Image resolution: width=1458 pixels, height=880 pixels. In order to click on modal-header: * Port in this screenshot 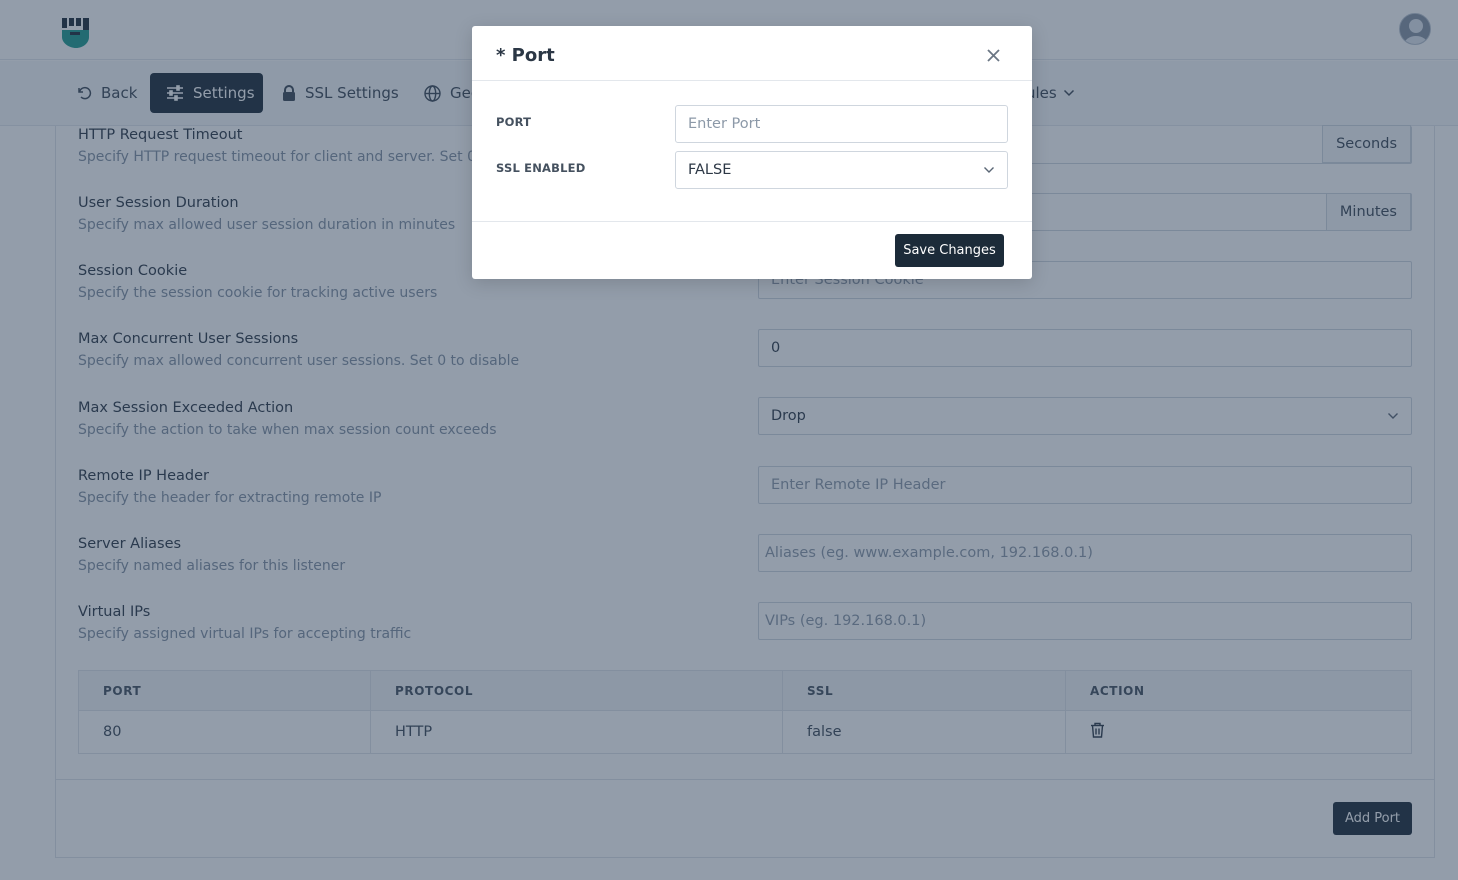, I will do `click(752, 53)`.